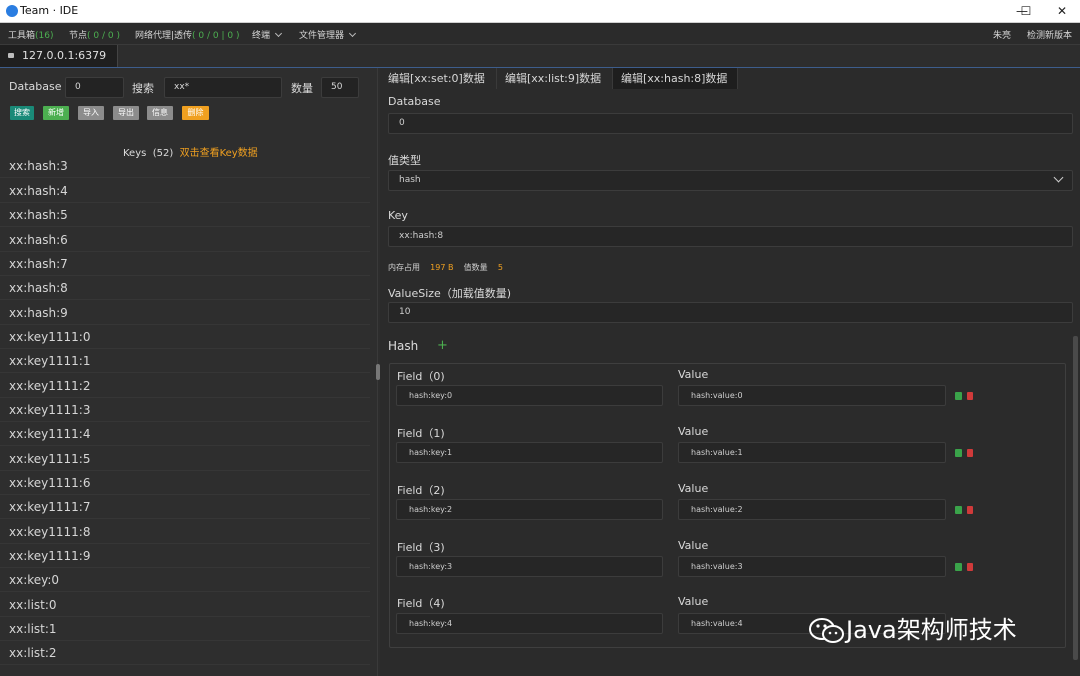 This screenshot has width=1080, height=676. What do you see at coordinates (185, 337) in the screenshot?
I see `list-item: xx:key1111:0` at bounding box center [185, 337].